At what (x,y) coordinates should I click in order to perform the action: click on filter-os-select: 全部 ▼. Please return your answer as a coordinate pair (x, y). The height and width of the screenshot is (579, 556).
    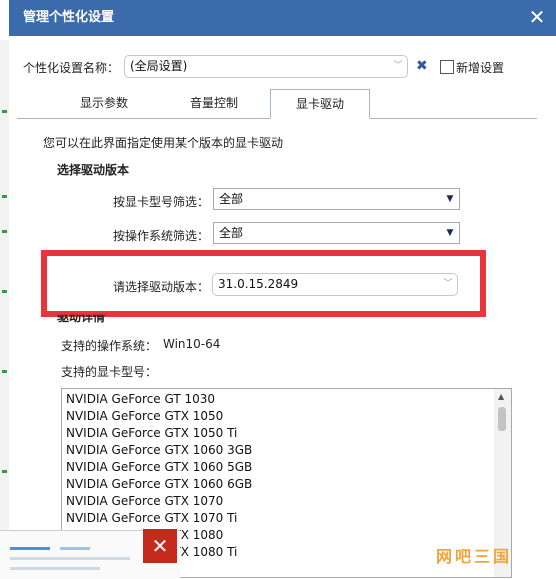
    Looking at the image, I should click on (336, 233).